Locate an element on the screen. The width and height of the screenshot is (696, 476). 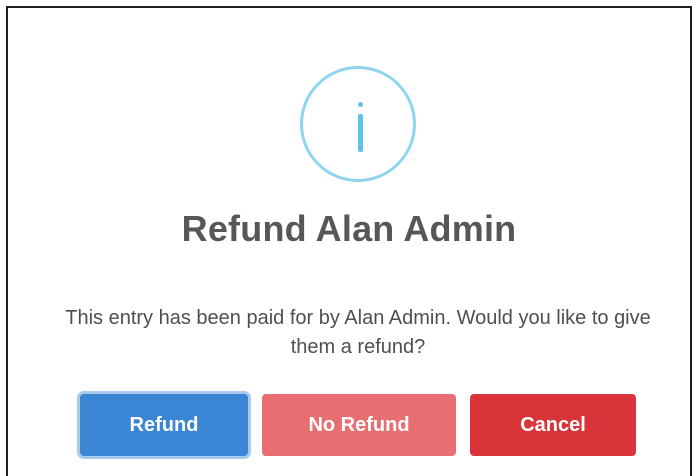
info-icon is located at coordinates (358, 124).